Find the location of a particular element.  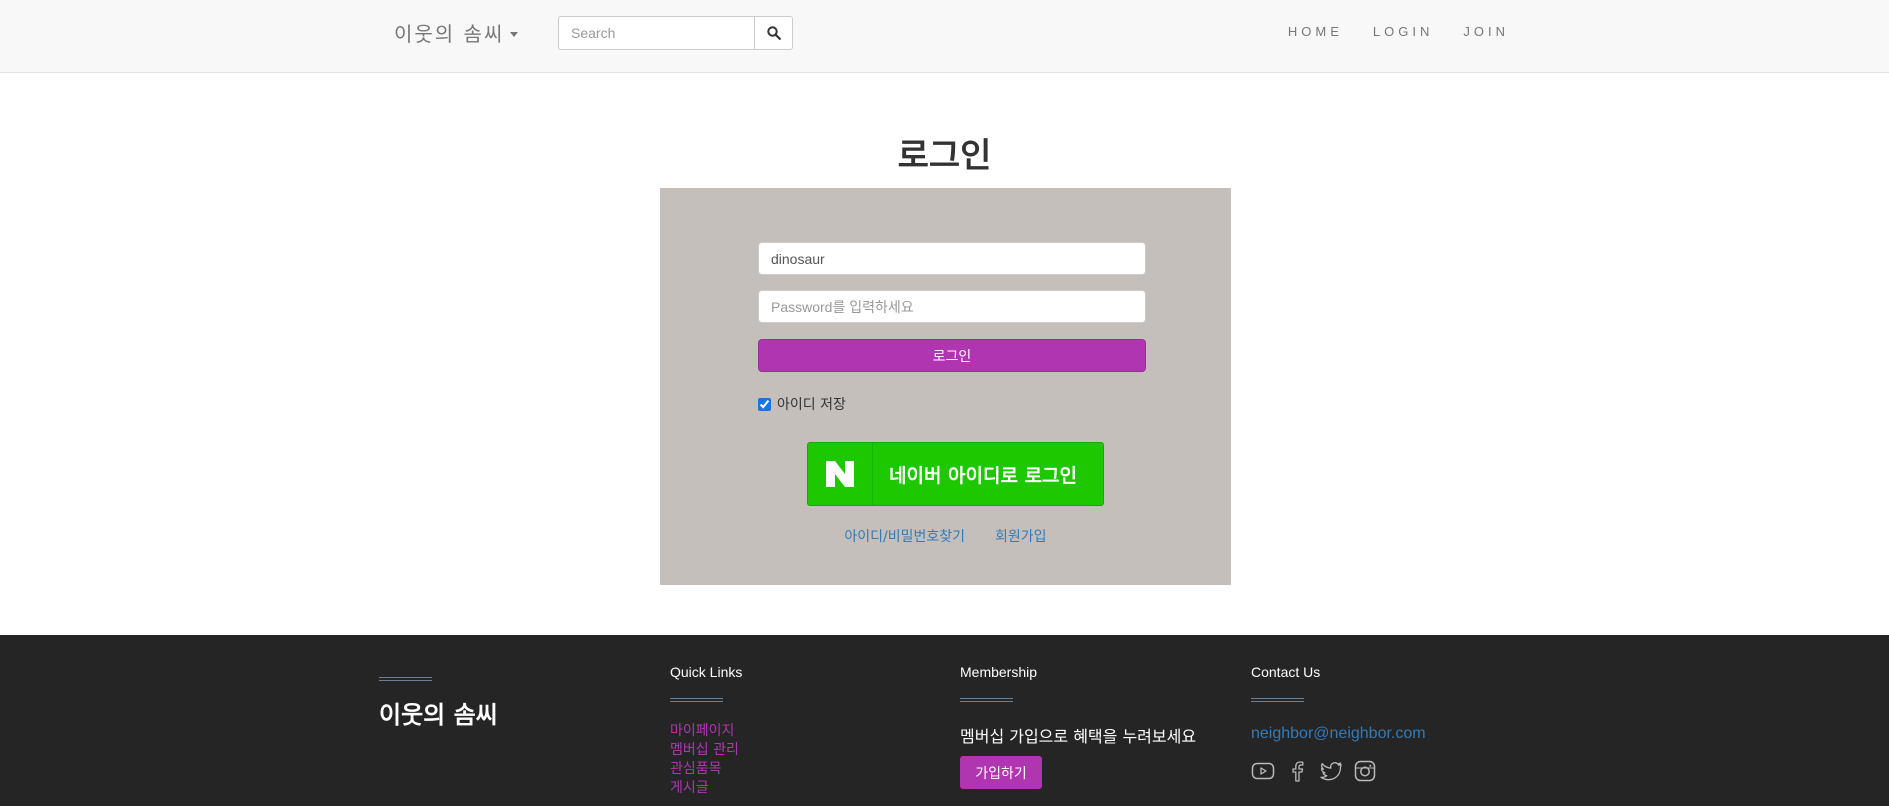

social-links is located at coordinates (1314, 771).